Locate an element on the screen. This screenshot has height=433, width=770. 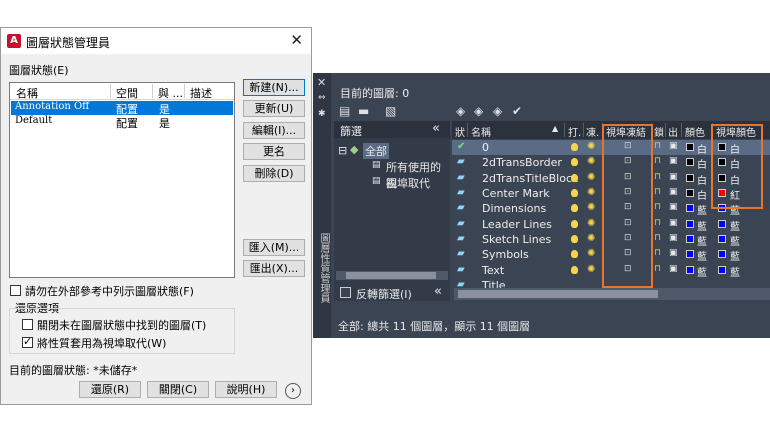
layer-name: Text is located at coordinates (493, 270).